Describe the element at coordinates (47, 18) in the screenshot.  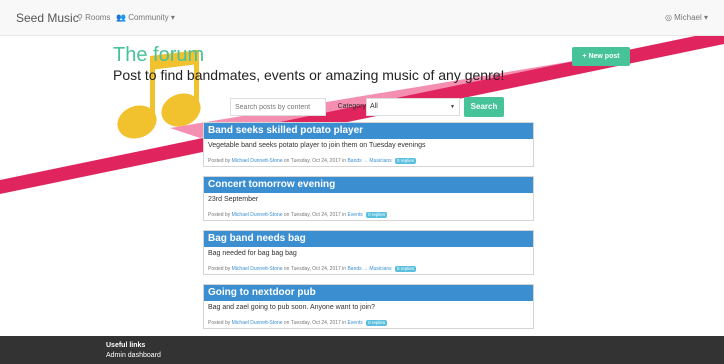
I see `brand-link: Seed Music` at that location.